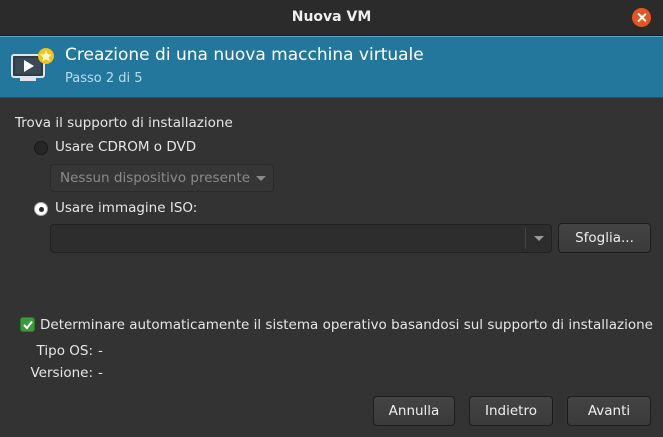 The height and width of the screenshot is (437, 663). Describe the element at coordinates (41, 209) in the screenshot. I see `iso-radio` at that location.